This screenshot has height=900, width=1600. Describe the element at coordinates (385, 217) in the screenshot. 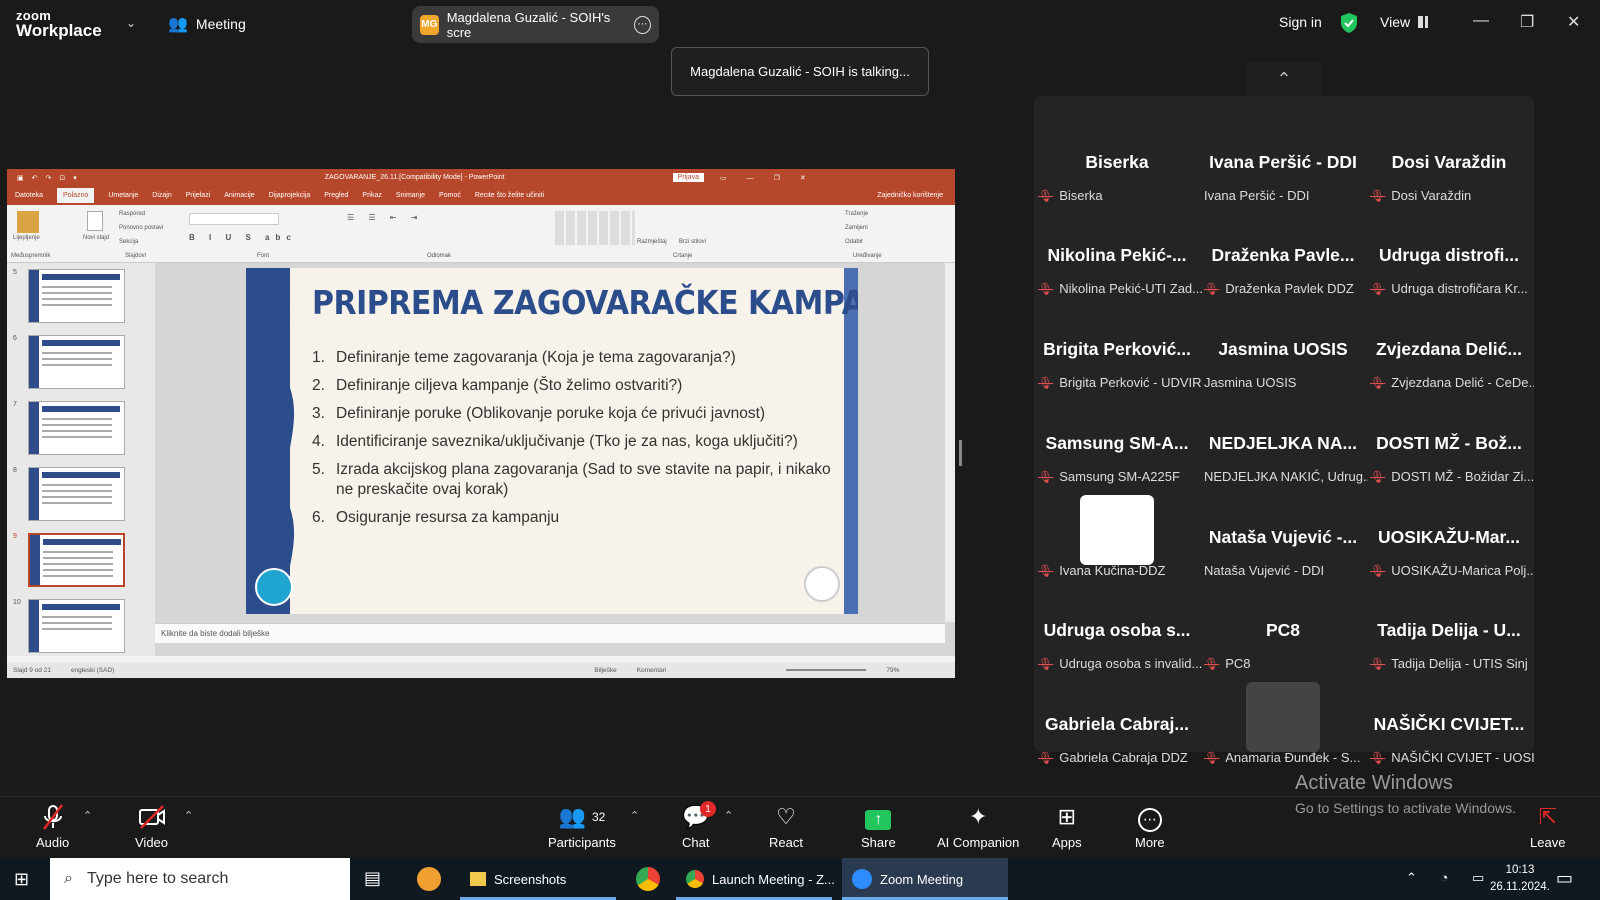

I see `paragraph-buttons: ☰ ☰ ⇤ ⇥` at that location.